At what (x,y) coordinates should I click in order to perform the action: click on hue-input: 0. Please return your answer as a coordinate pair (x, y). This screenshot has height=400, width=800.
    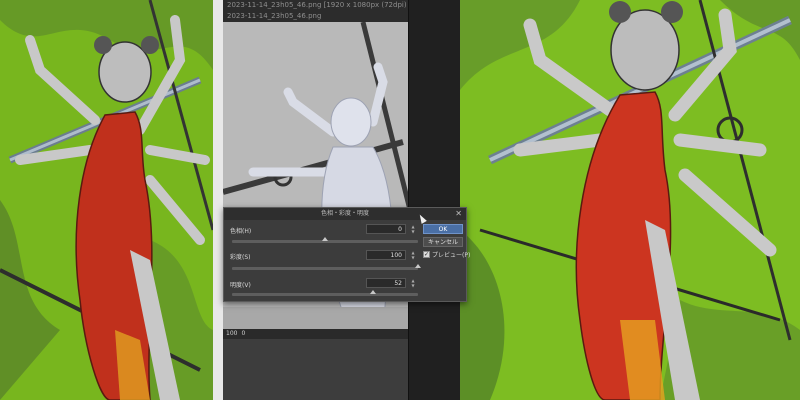
    Looking at the image, I should click on (386, 229).